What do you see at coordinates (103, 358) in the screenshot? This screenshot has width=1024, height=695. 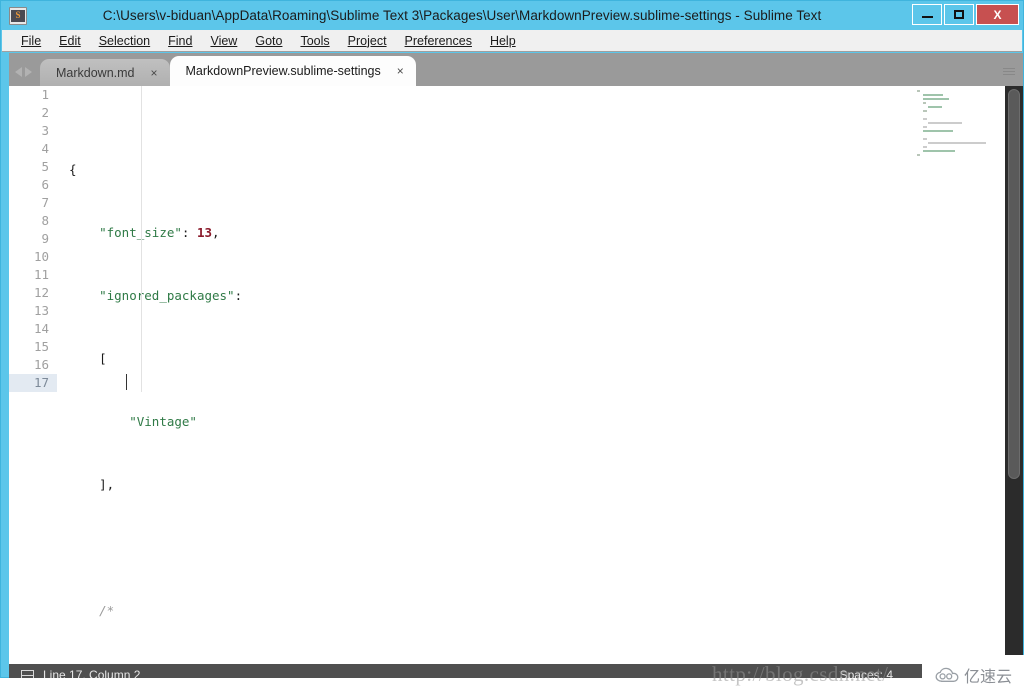 I see `token-bracket-open: [` at bounding box center [103, 358].